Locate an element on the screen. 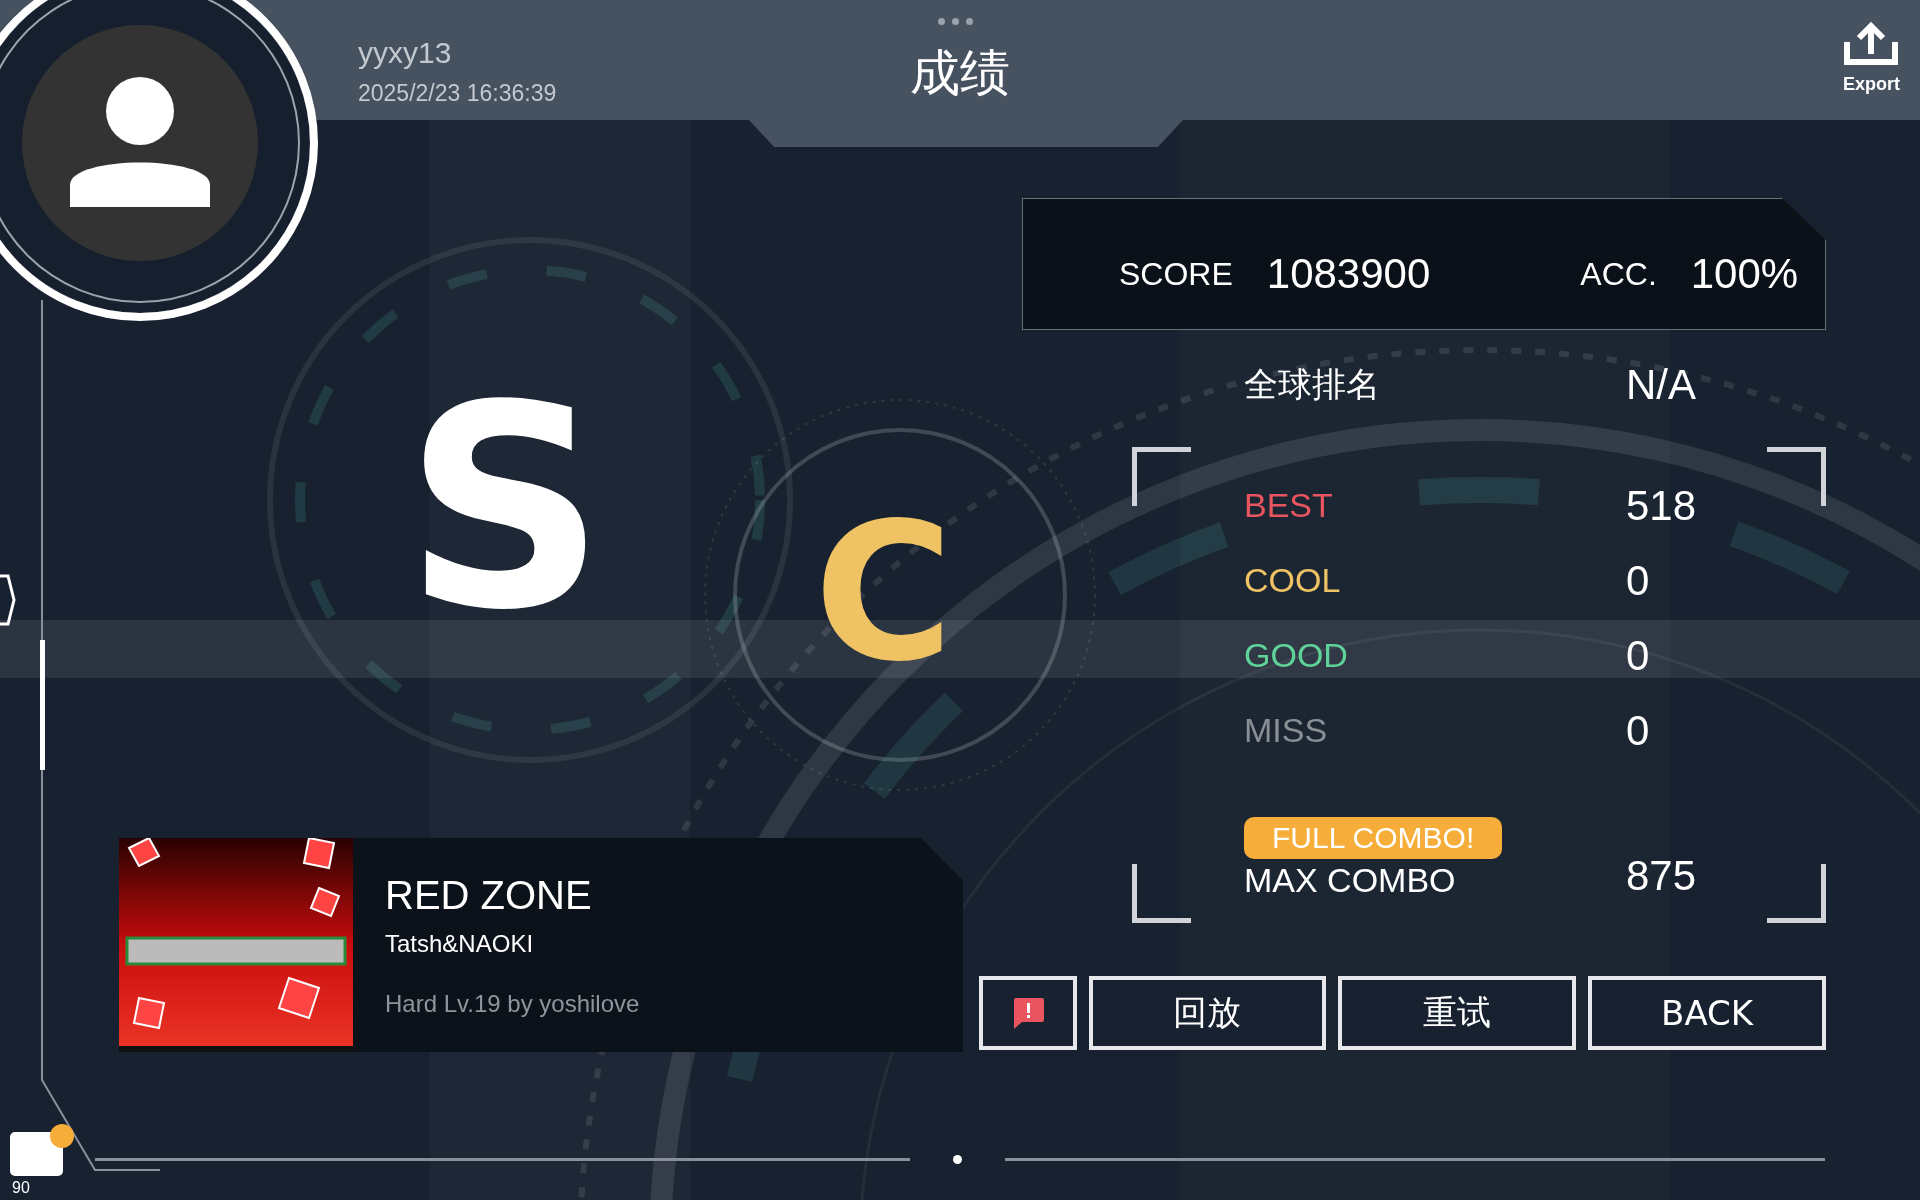 The image size is (1920, 1200). full-combo-badge: FULL COMBO! is located at coordinates (1373, 838).